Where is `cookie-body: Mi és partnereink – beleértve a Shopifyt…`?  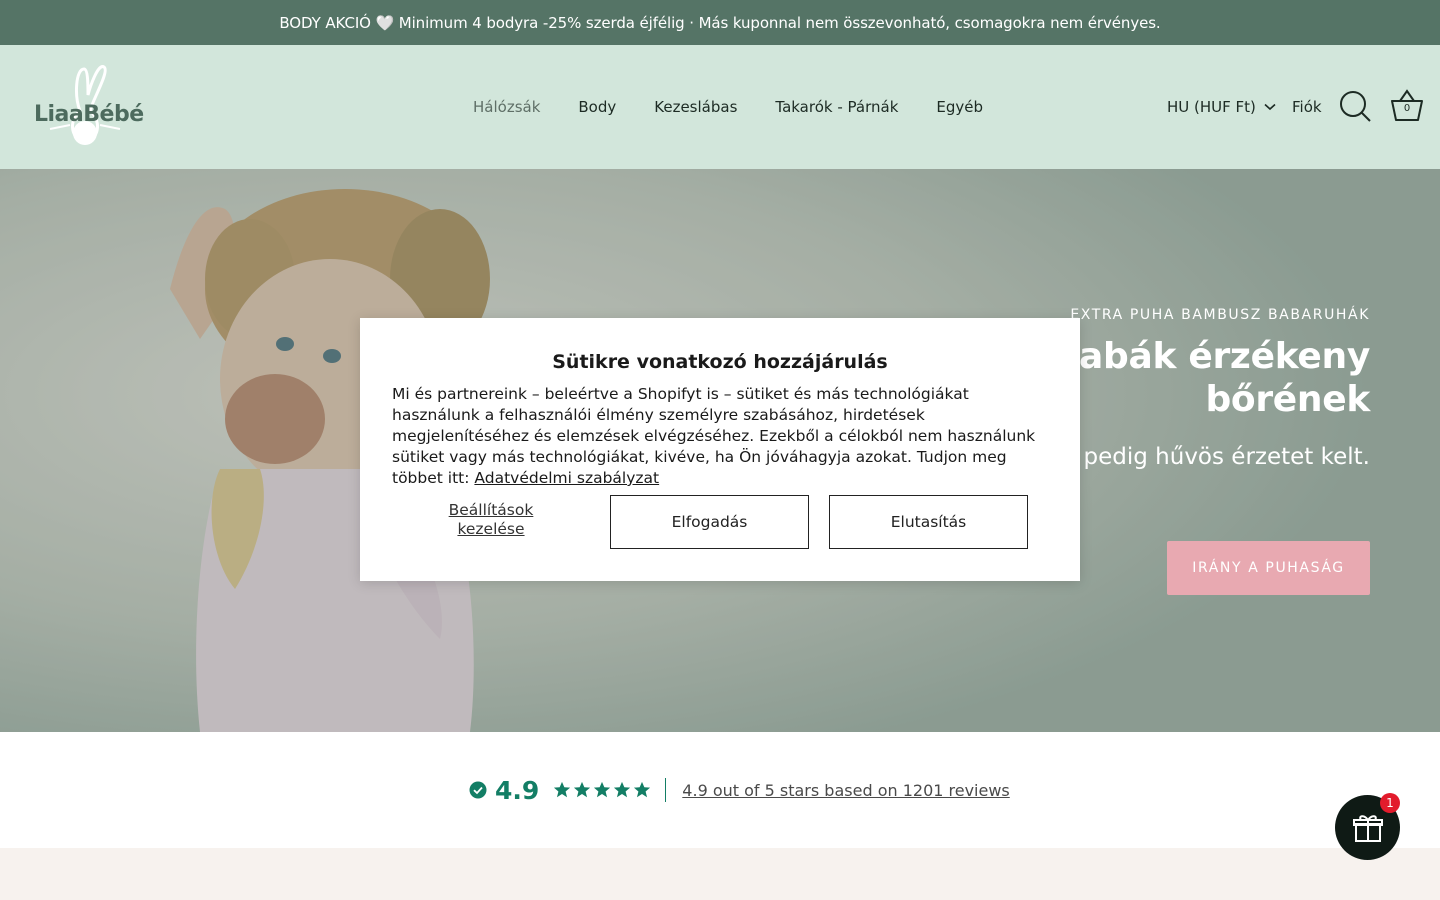
cookie-body: Mi és partnereink – beleértve a Shopifyt… is located at coordinates (722, 436).